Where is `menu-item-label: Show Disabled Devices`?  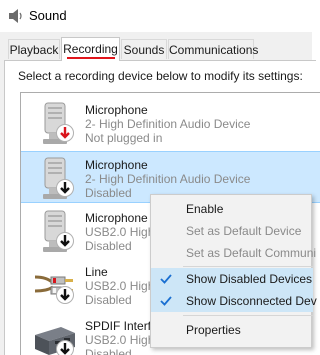
menu-item-label: Show Disabled Devices is located at coordinates (249, 279).